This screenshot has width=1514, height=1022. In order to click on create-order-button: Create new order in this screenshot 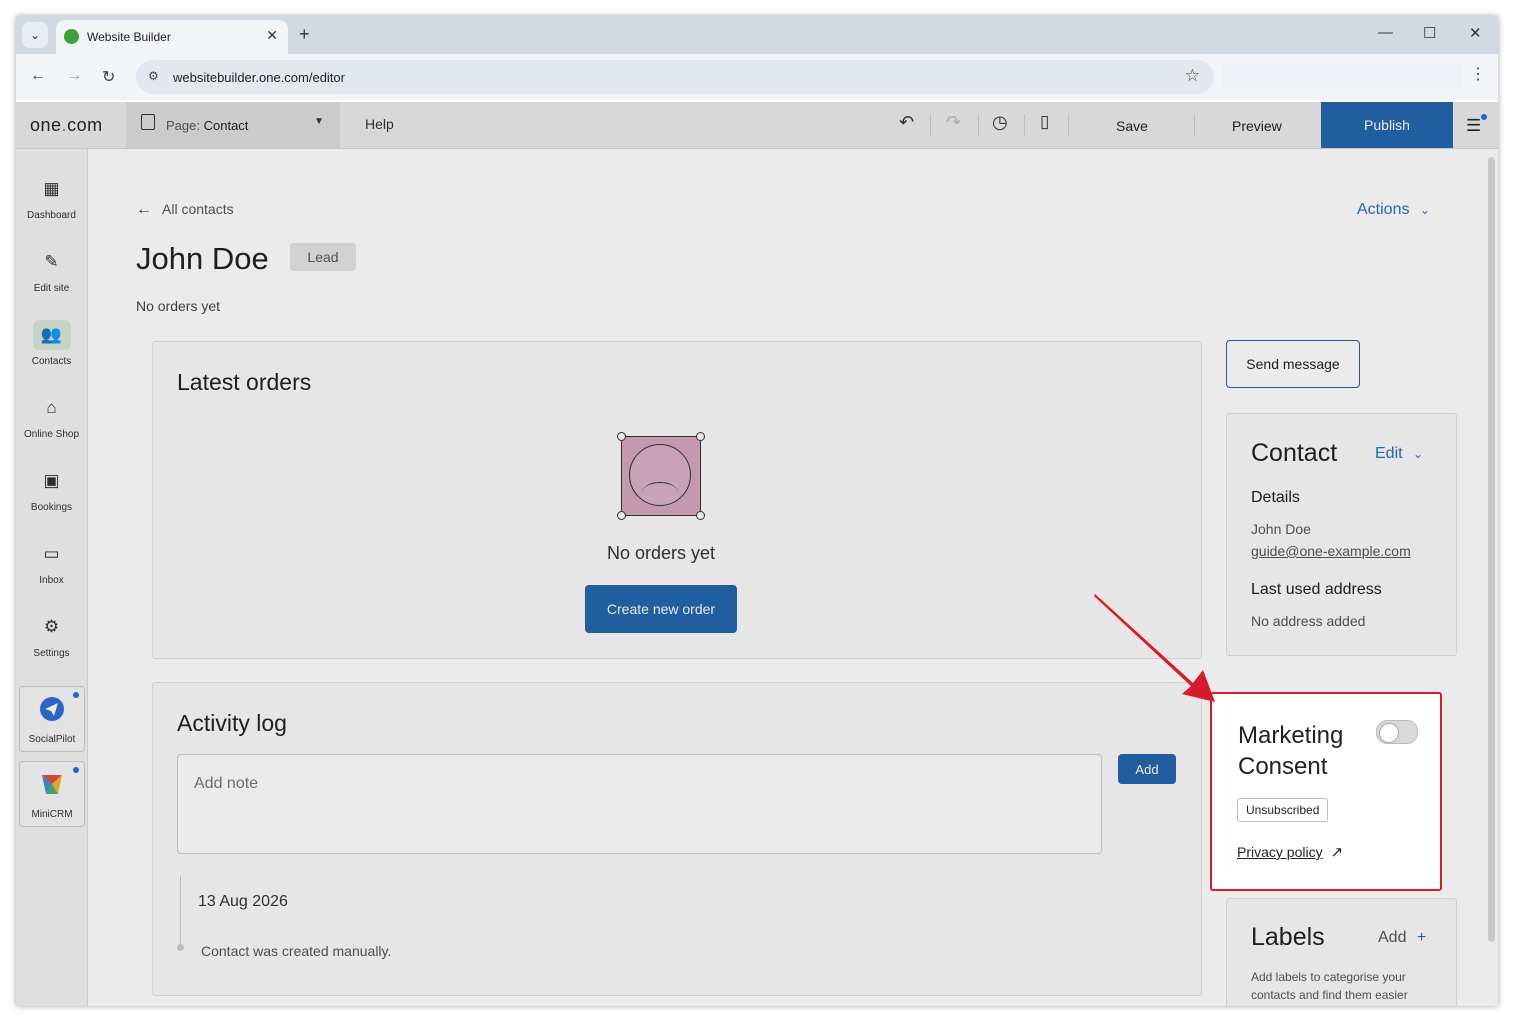, I will do `click(661, 609)`.